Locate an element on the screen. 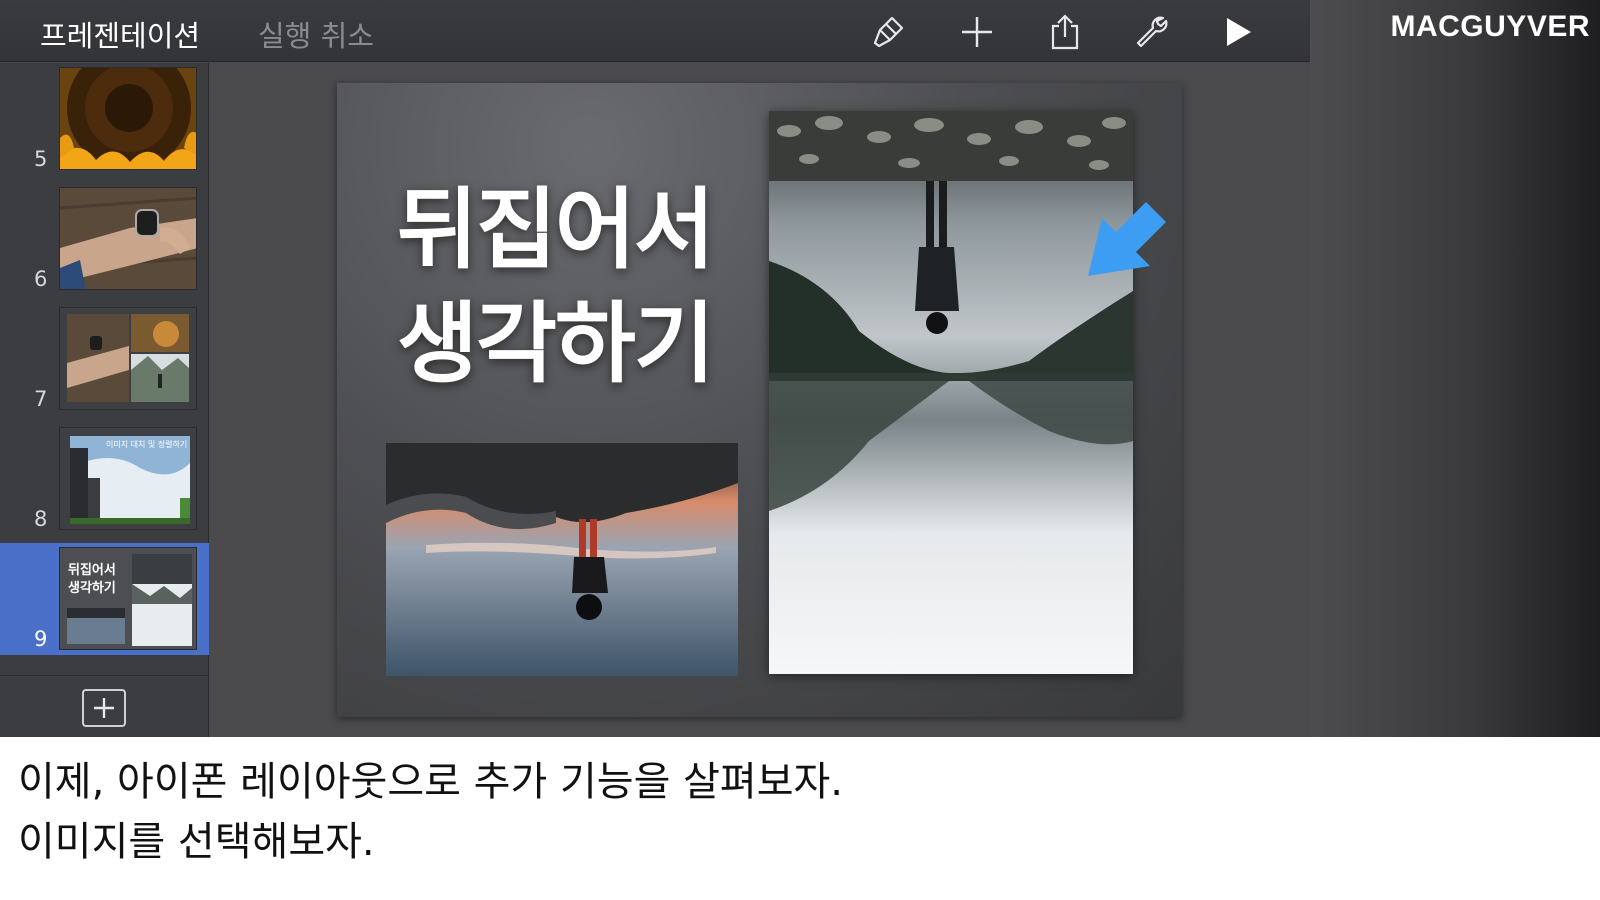 This screenshot has width=1600, height=900. collage-thumbnail is located at coordinates (128, 358).